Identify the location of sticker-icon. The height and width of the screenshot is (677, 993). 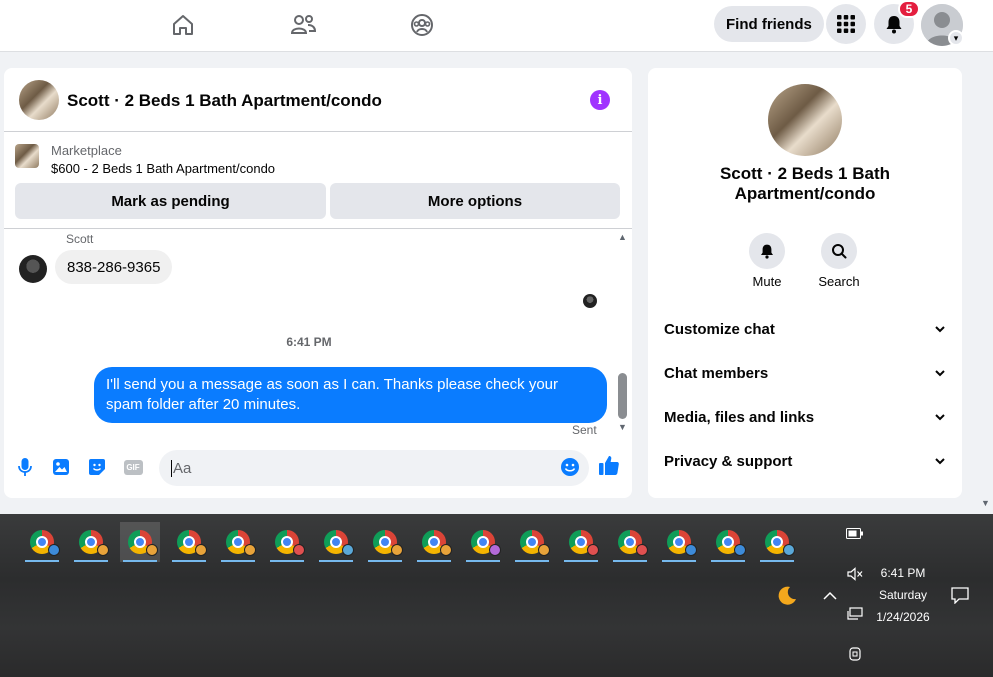
(97, 467).